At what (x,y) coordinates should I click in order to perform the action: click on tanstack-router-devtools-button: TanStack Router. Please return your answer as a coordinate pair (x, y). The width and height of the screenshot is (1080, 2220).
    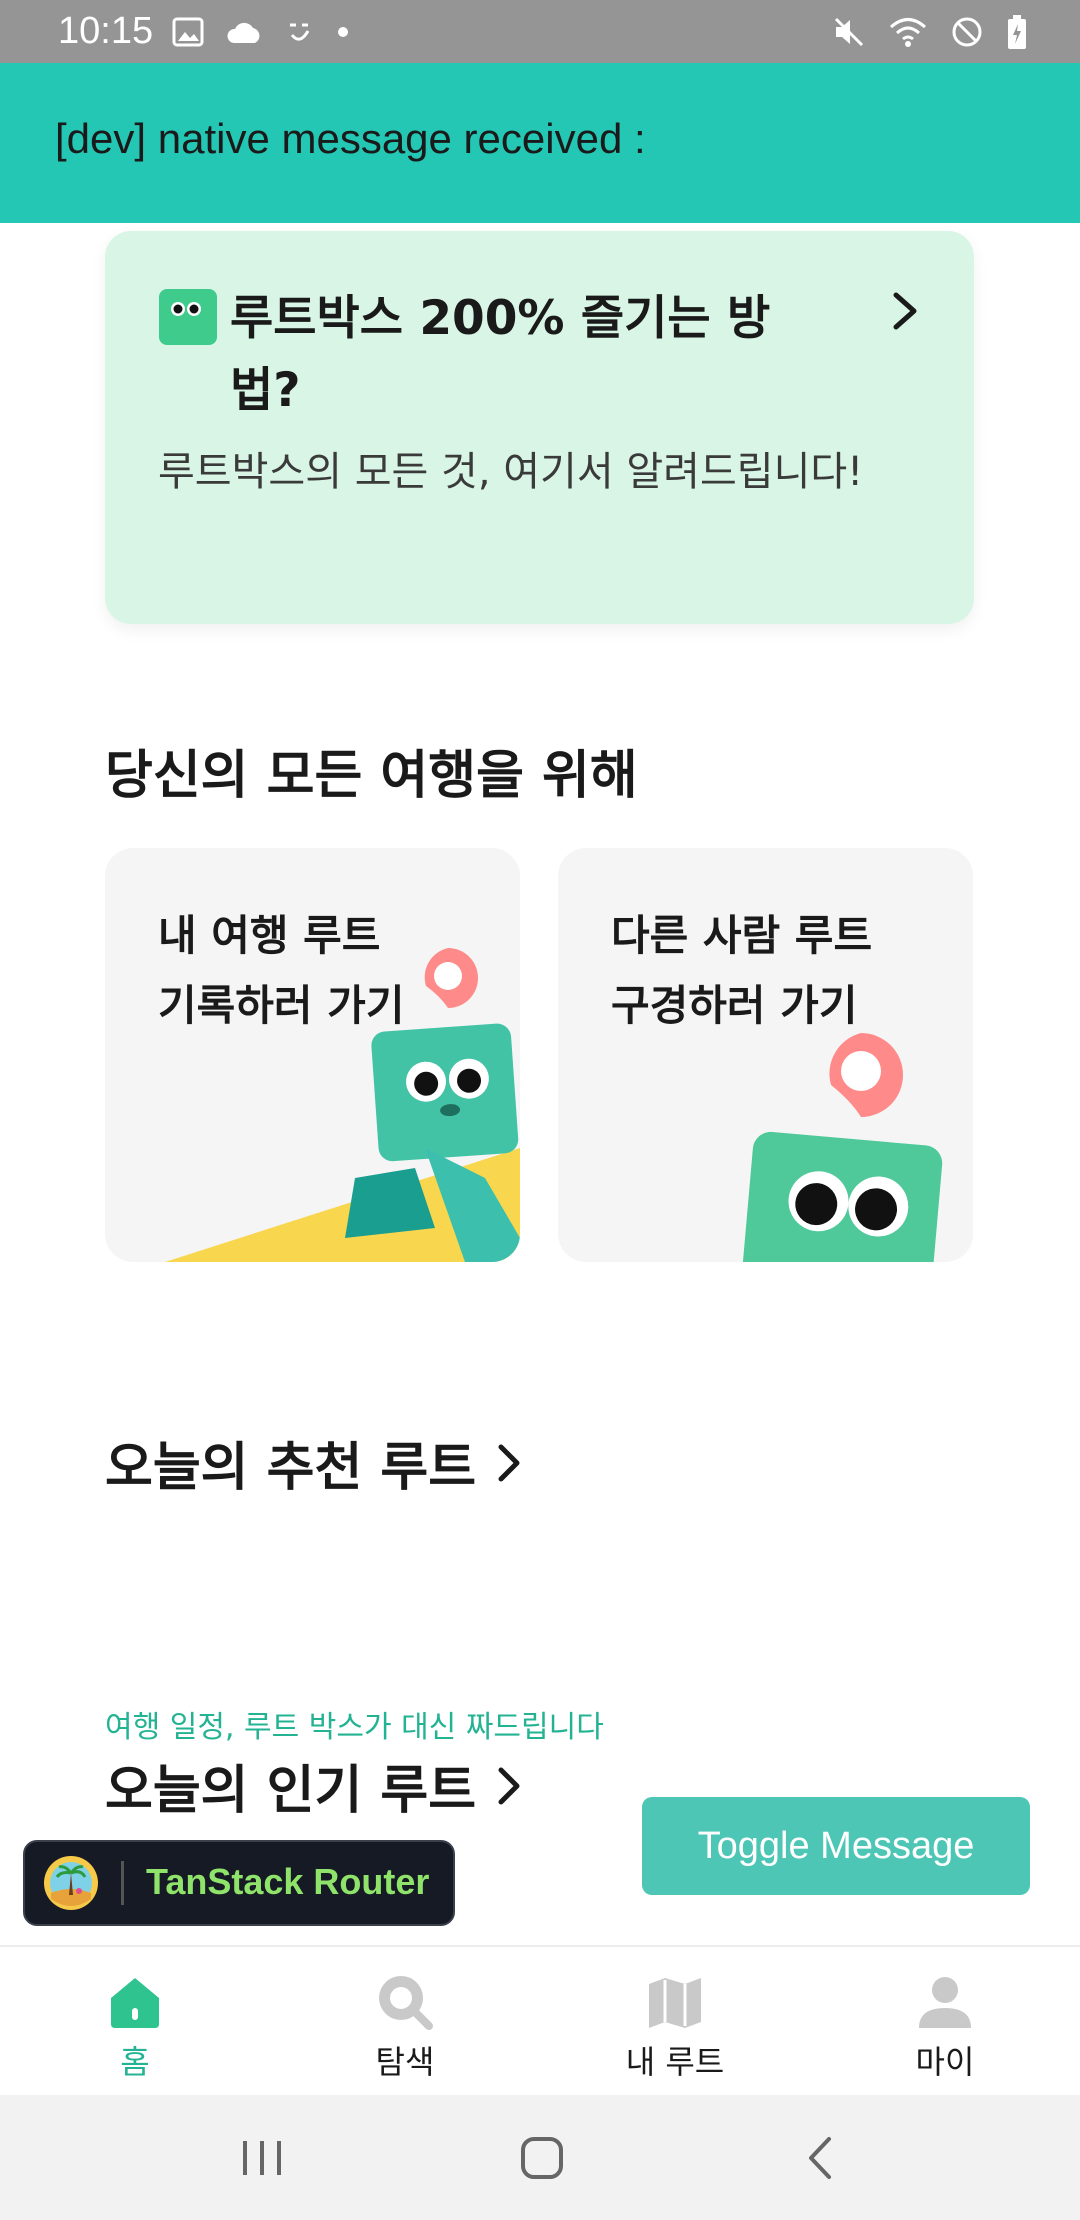
    Looking at the image, I should click on (239, 1883).